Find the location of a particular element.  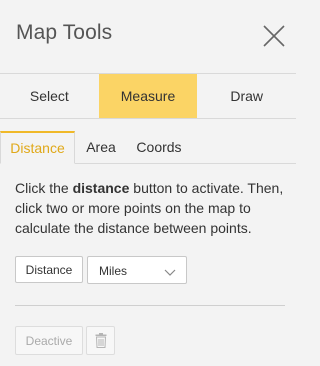

instructions-prefix: Click the is located at coordinates (44, 188).